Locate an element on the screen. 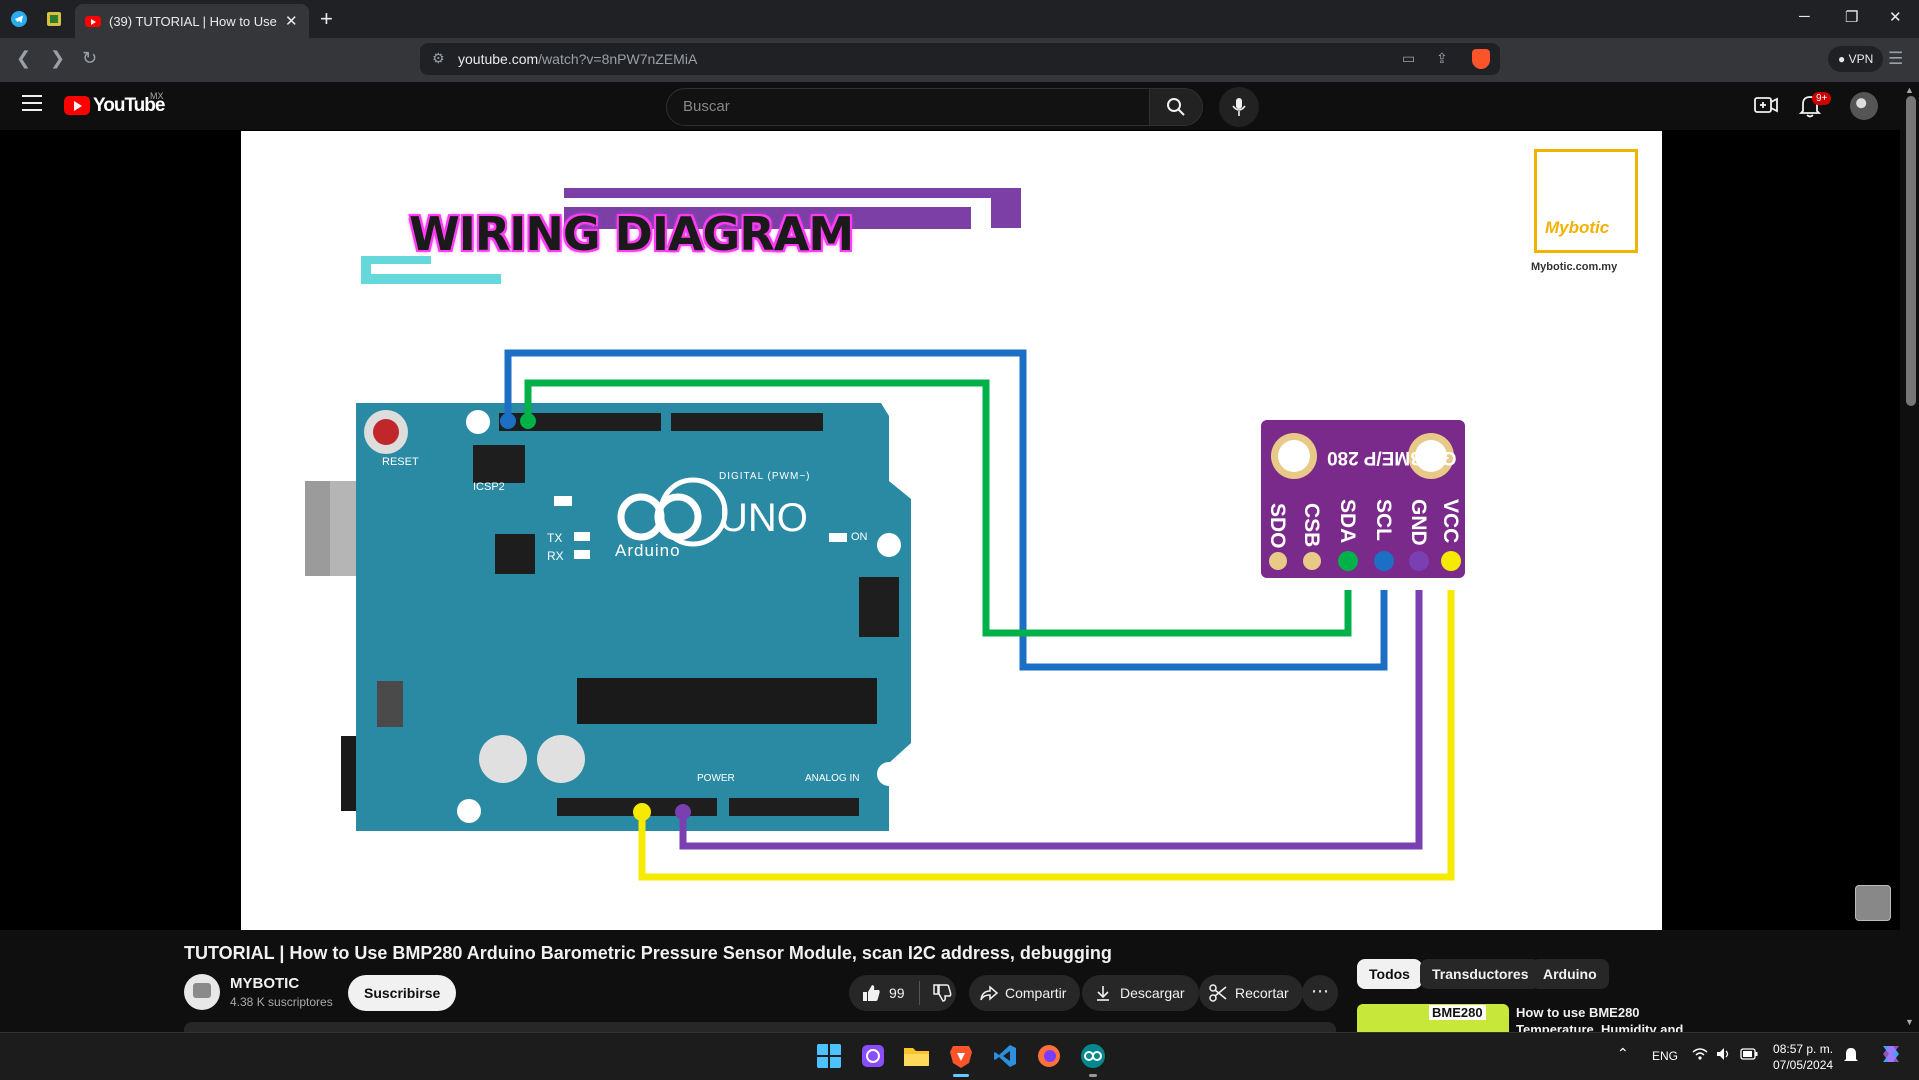  pinned-tab-app is located at coordinates (54, 19).